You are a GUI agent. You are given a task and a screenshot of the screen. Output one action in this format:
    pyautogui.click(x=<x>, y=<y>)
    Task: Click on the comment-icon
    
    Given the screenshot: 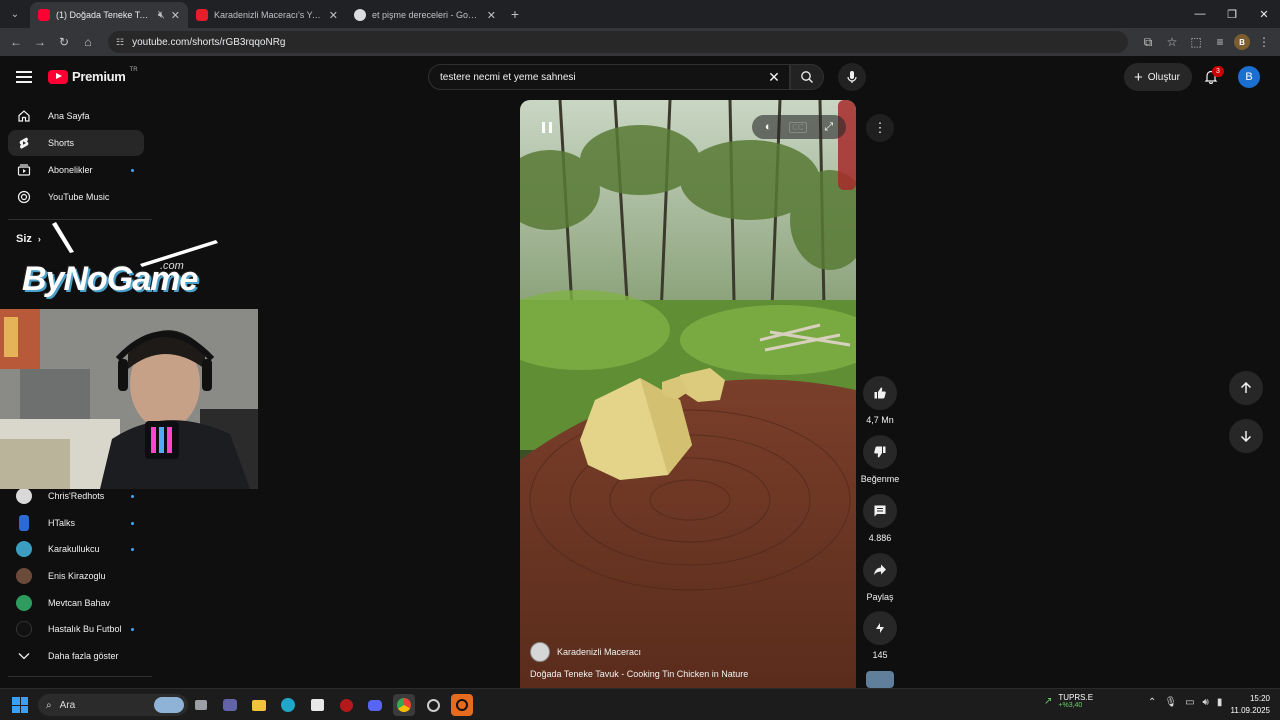 What is the action you would take?
    pyautogui.click(x=880, y=511)
    